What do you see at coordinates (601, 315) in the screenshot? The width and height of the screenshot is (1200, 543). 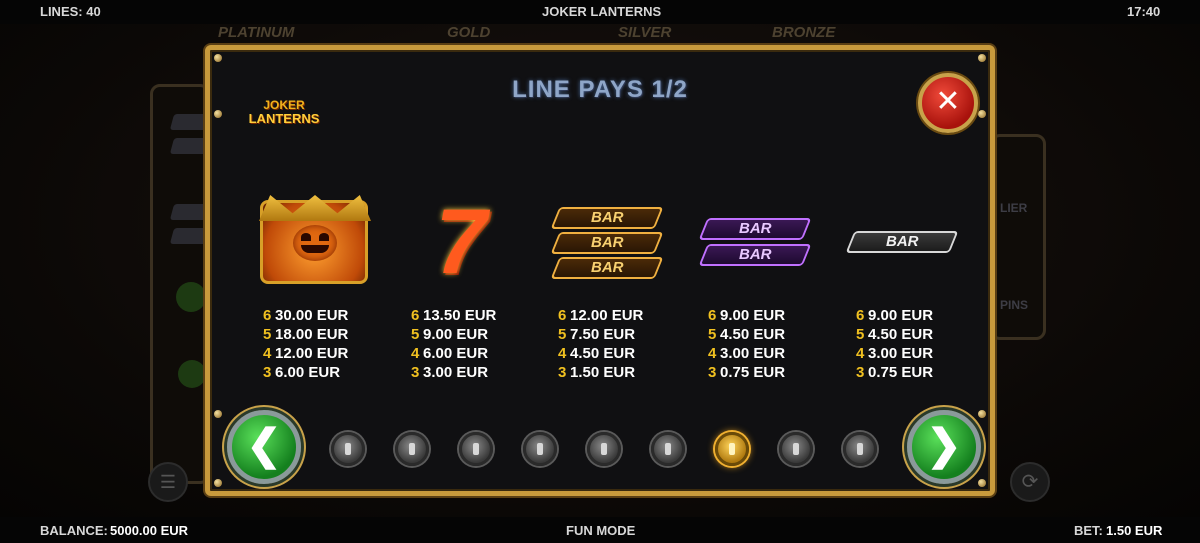 I see `pay-row: 6 12.00 EUR` at bounding box center [601, 315].